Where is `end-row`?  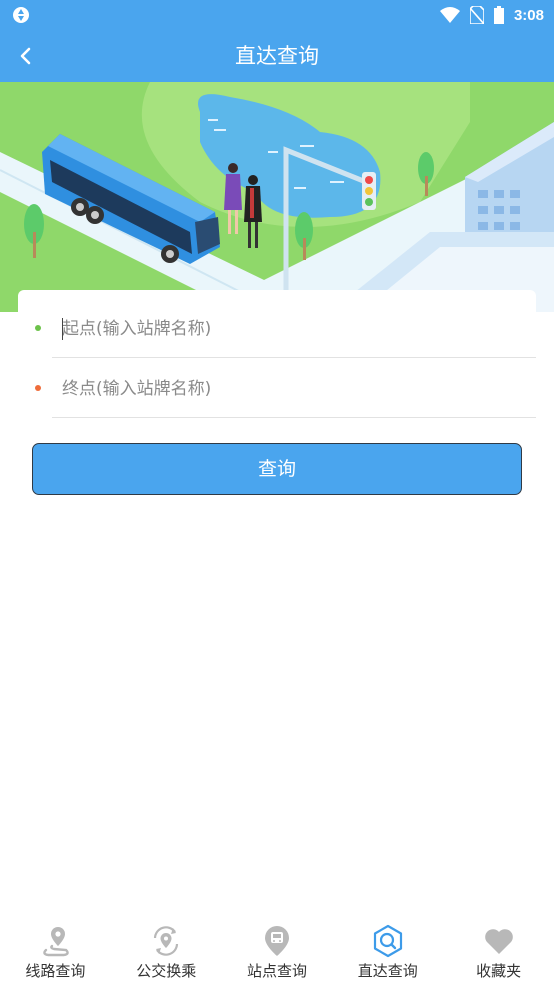
end-row is located at coordinates (285, 388).